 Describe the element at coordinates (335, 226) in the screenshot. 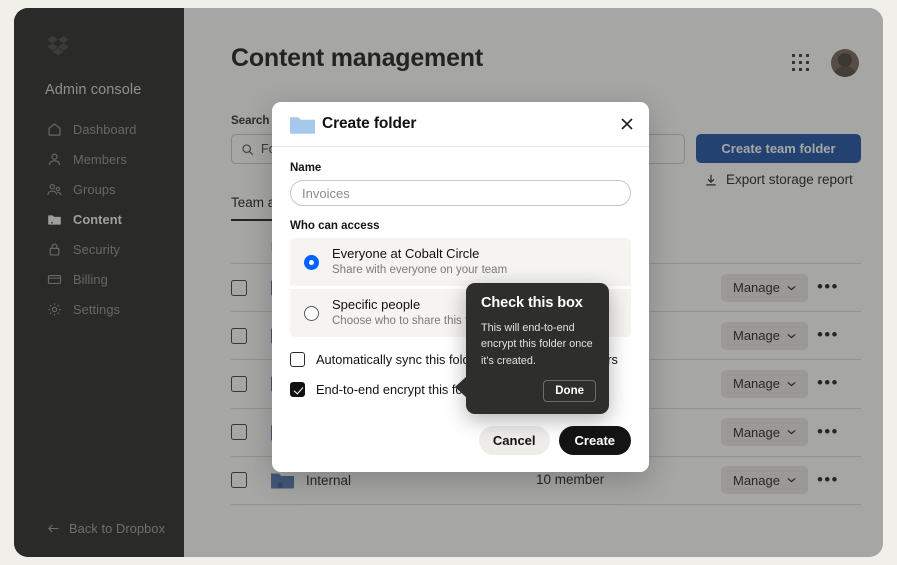

I see `access-field-label: Who can access` at that location.